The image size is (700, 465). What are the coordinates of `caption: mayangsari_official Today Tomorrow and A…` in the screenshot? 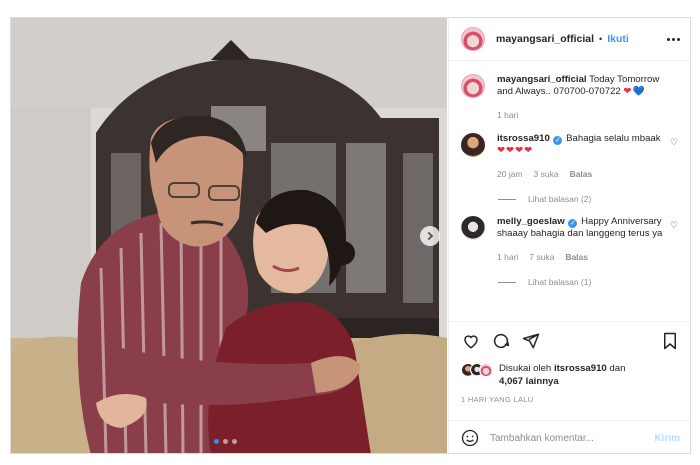 It's located at (570, 97).